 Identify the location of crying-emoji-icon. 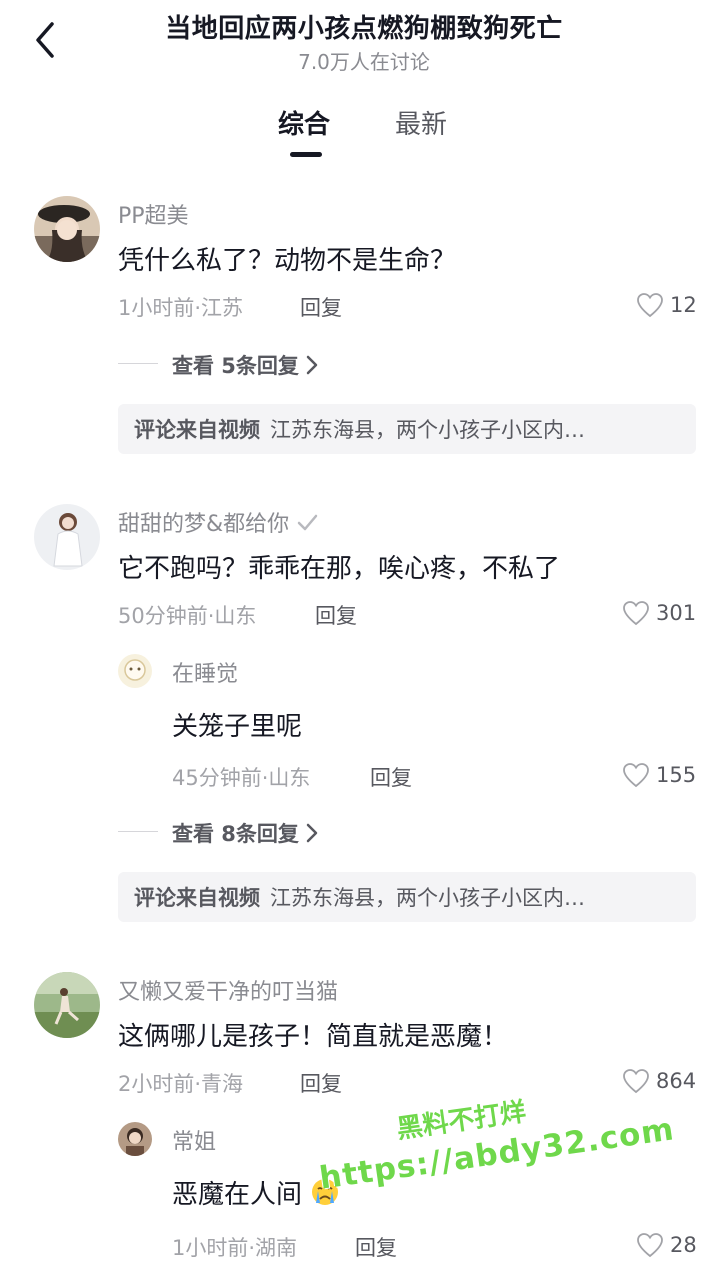
(325, 1192).